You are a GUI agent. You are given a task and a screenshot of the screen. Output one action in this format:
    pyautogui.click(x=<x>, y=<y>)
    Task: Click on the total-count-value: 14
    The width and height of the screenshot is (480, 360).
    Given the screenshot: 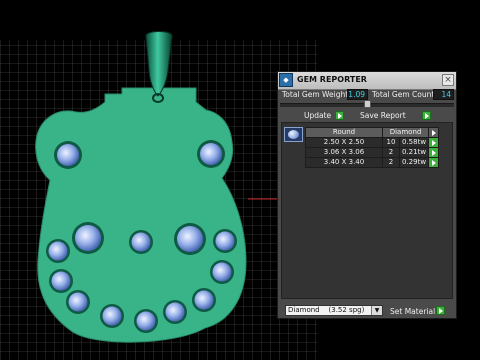 What is the action you would take?
    pyautogui.click(x=443, y=94)
    